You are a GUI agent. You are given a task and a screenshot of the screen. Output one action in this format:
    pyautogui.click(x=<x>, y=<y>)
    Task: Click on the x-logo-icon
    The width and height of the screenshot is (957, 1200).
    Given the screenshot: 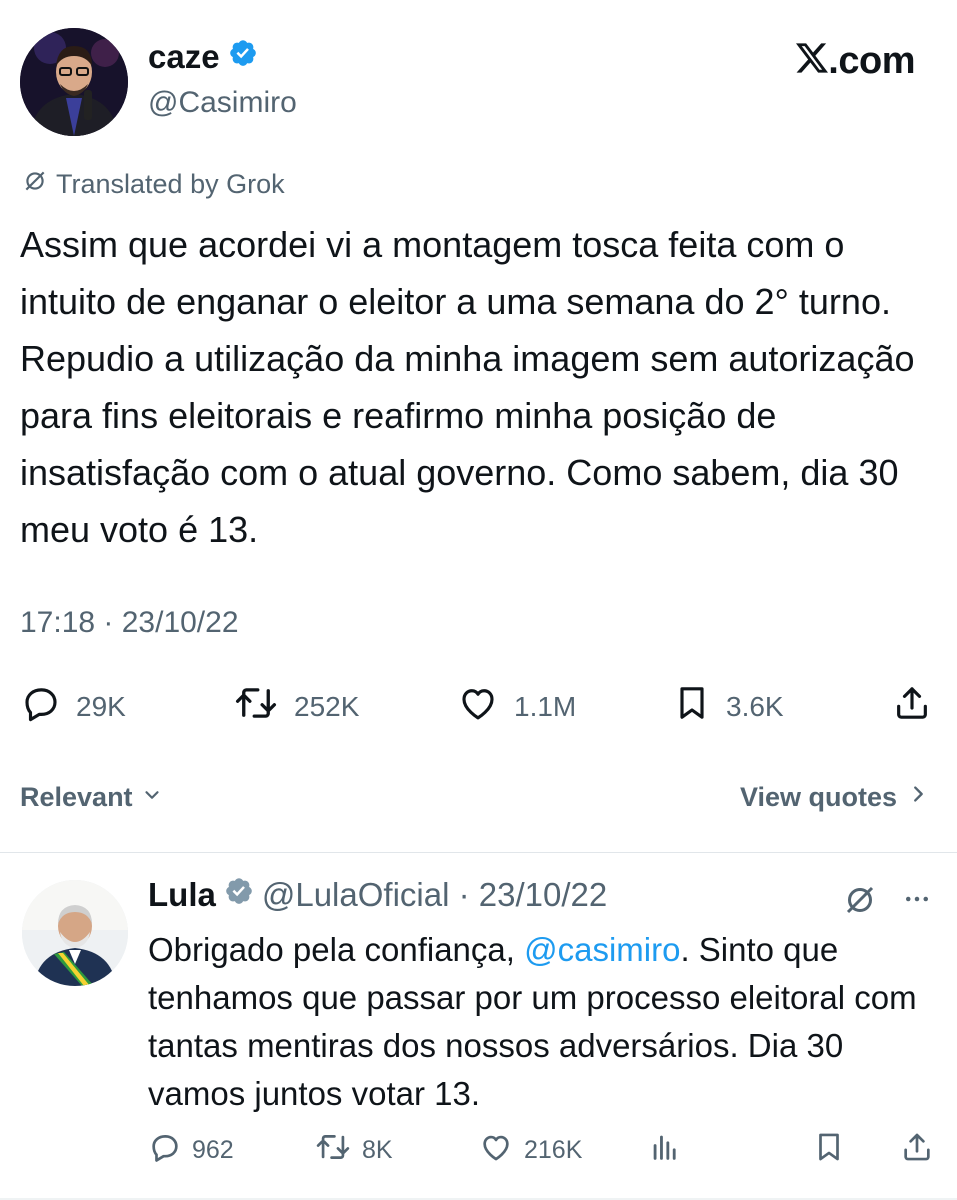 What is the action you would take?
    pyautogui.click(x=812, y=61)
    